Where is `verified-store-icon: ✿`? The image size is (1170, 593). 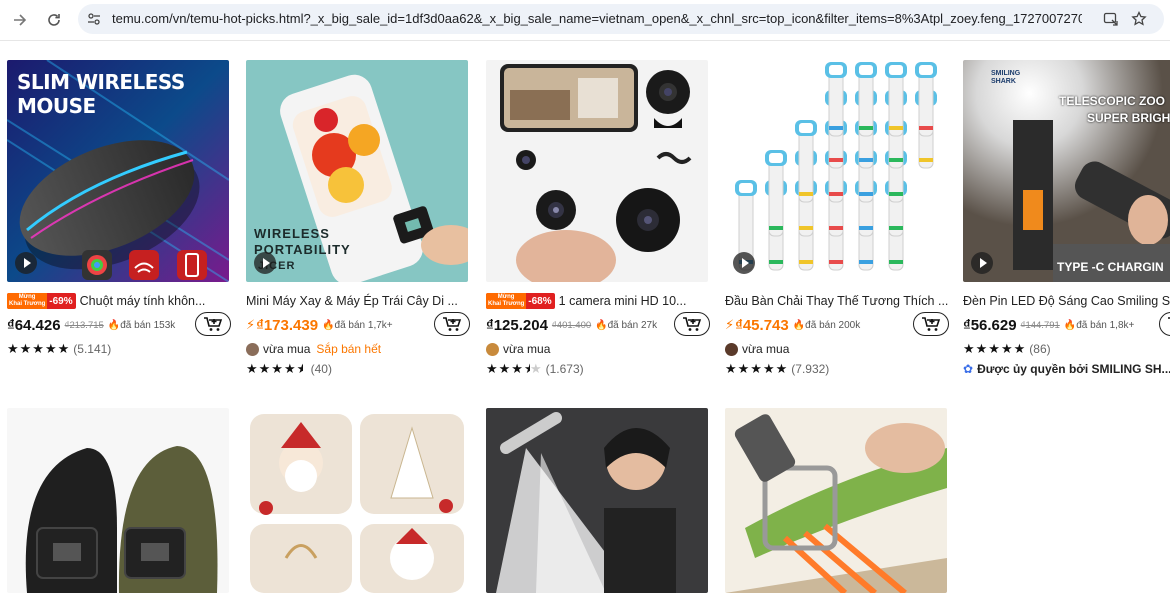 verified-store-icon: ✿ is located at coordinates (968, 369).